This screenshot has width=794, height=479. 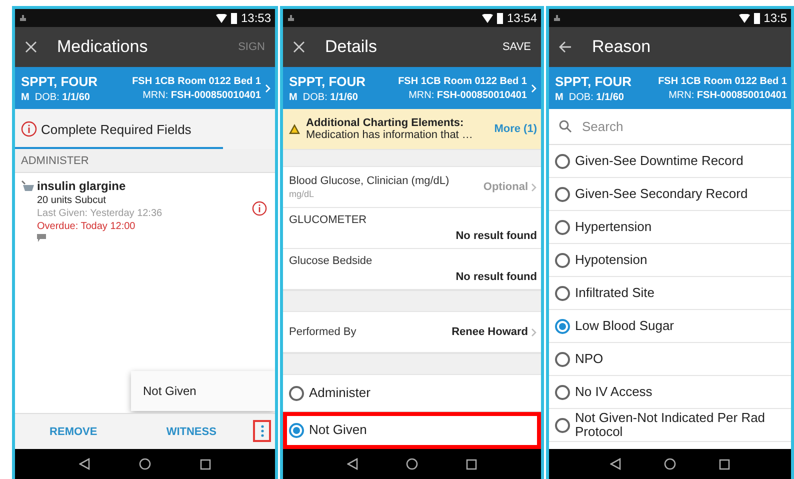 I want to click on medication-name: insulin glargine, so click(x=82, y=186).